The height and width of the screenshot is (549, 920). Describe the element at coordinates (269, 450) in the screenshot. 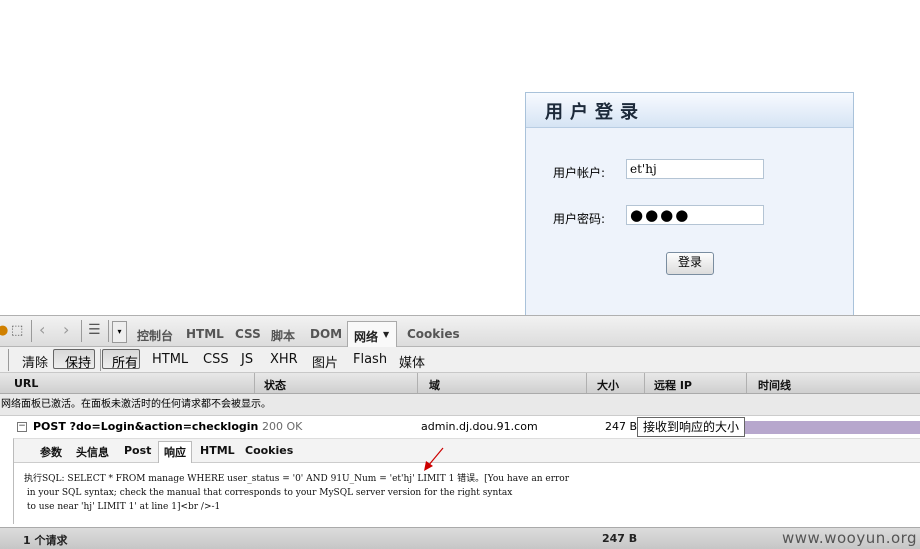

I see `detail-tab-cookies: Cookies` at that location.